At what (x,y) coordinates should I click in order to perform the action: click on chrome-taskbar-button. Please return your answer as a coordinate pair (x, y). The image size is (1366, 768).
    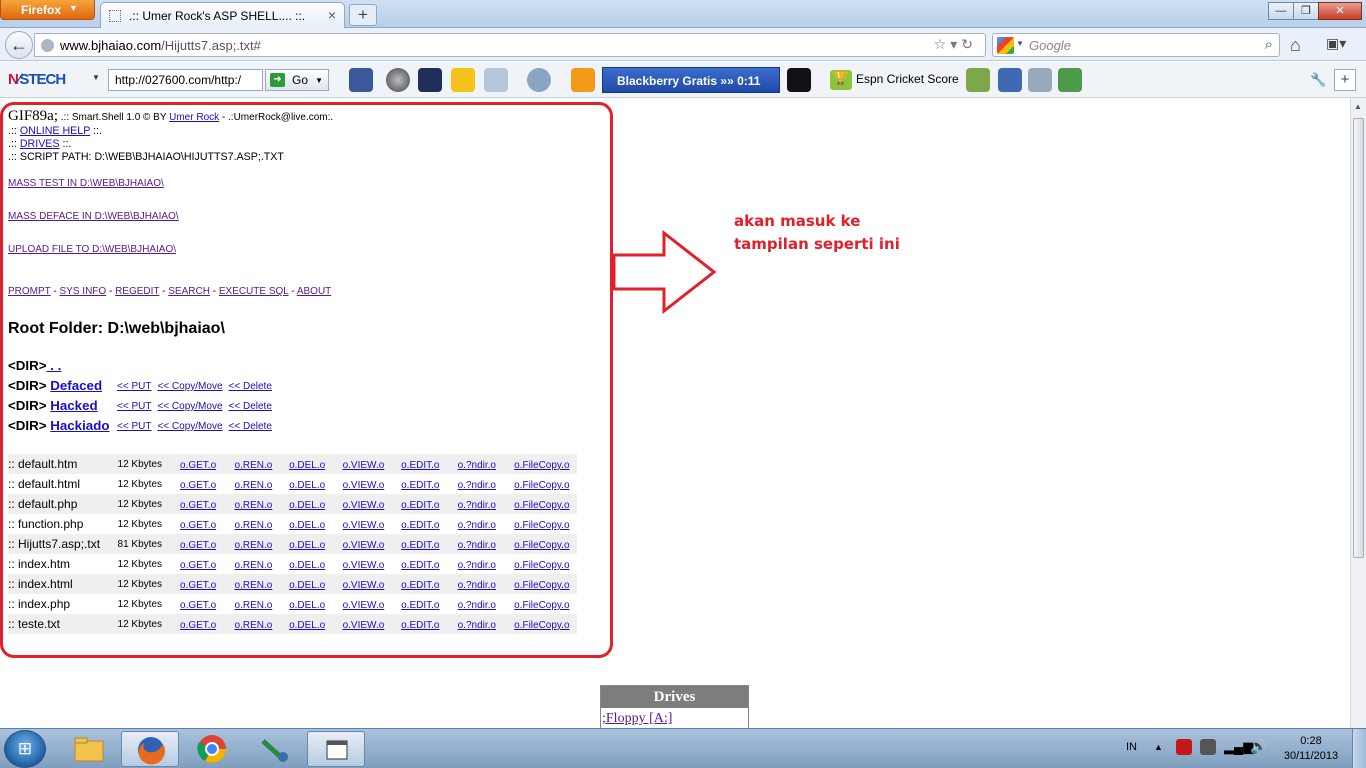
    Looking at the image, I should click on (212, 749).